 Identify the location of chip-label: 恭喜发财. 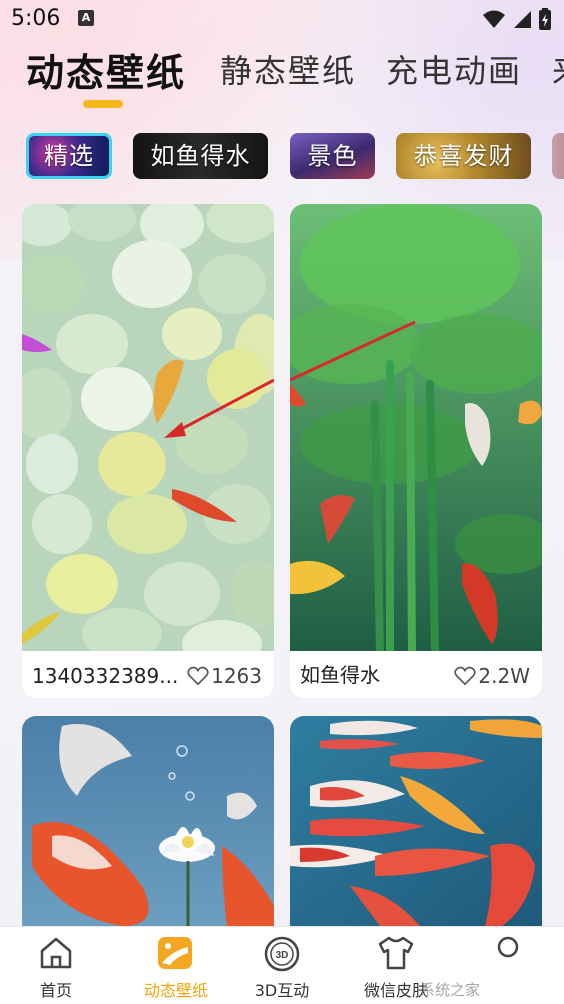
(463, 156).